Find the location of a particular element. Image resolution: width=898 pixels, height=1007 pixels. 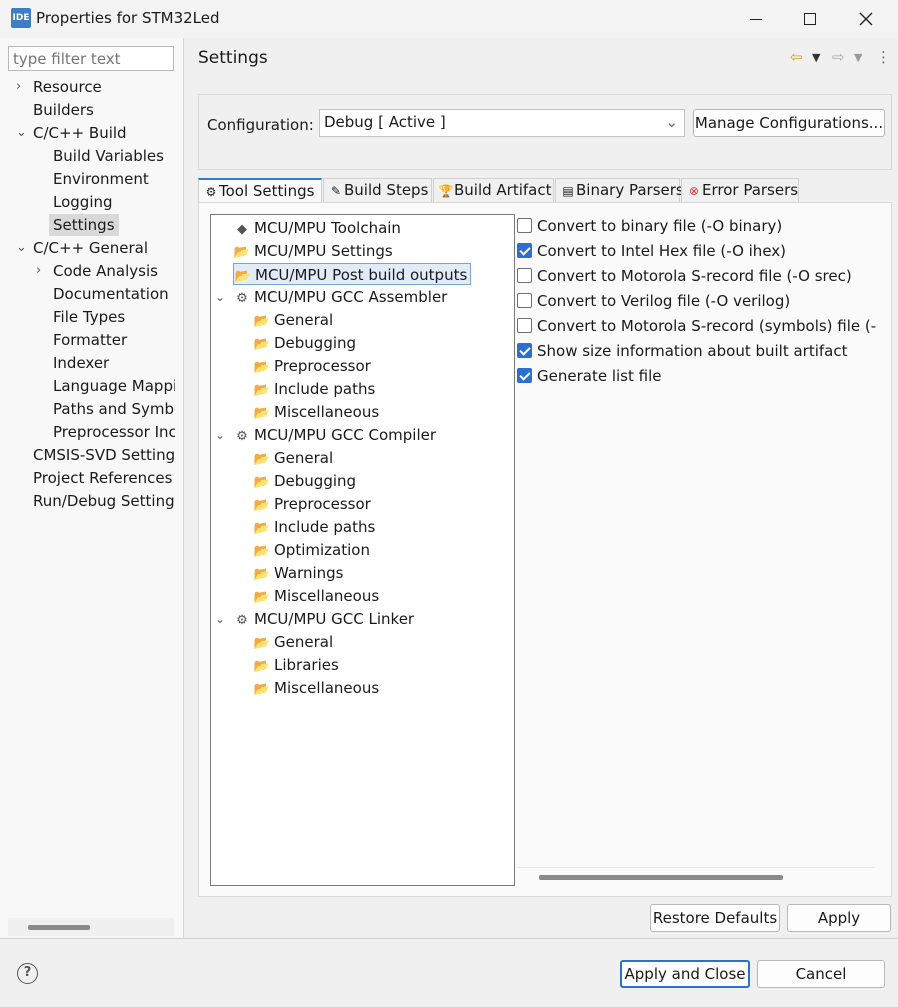

forward-dropdown-icon: ▼ is located at coordinates (858, 57).